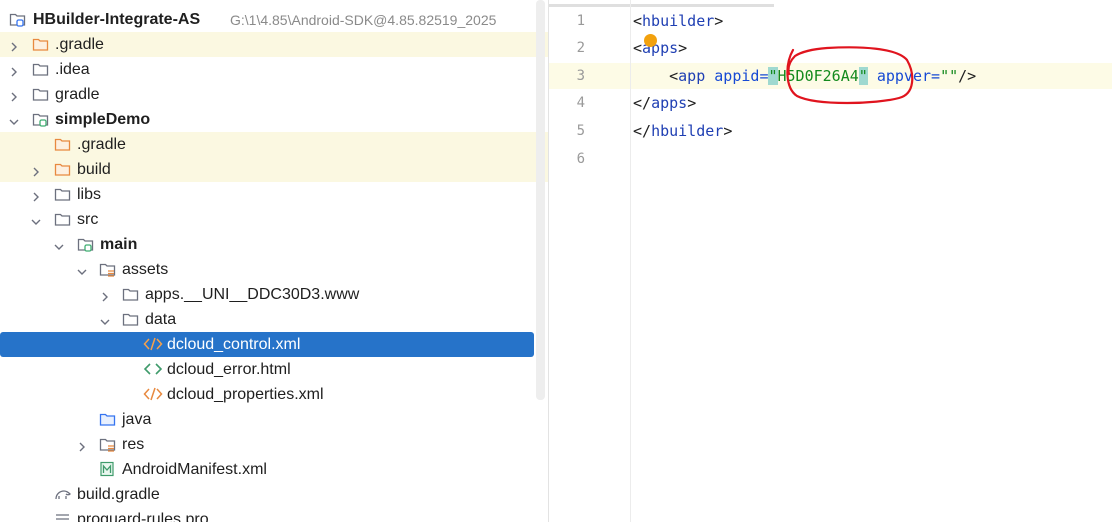 This screenshot has width=1112, height=522. Describe the element at coordinates (153, 369) in the screenshot. I see `html-file-icon` at that location.